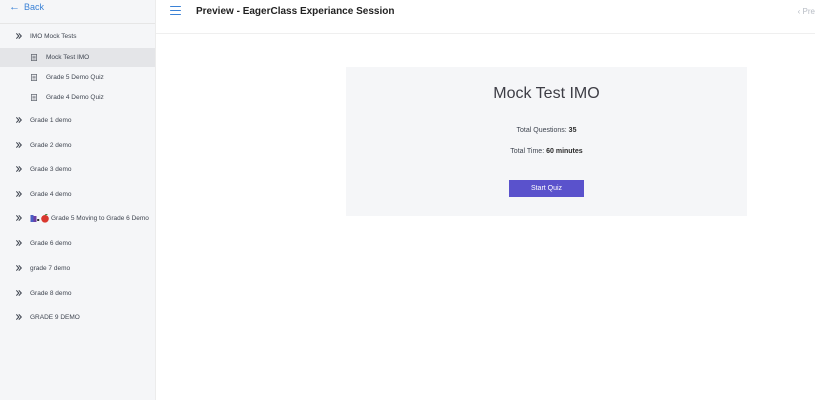  I want to click on sidebar-item-label: Grade 5 Moving to Grade 6 Demo, so click(100, 218).